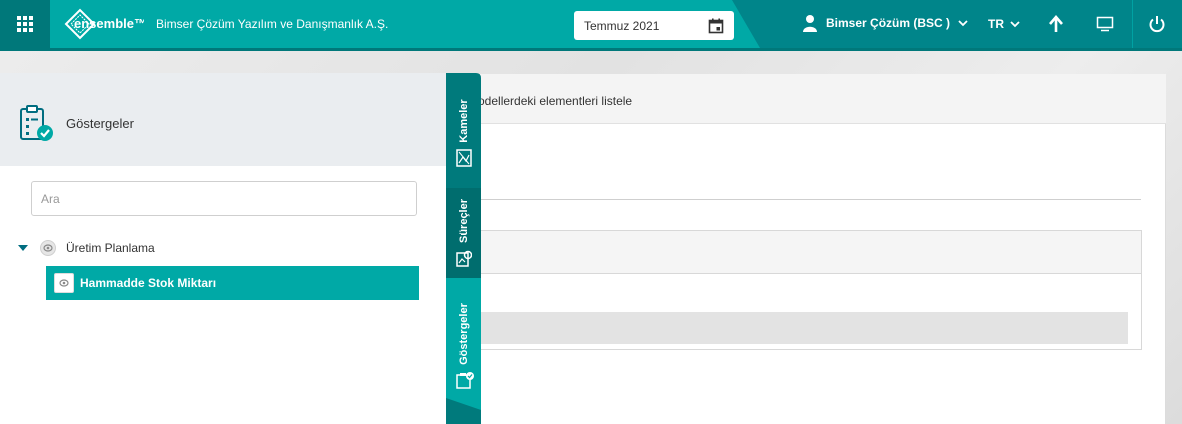 The width and height of the screenshot is (1182, 424). I want to click on user-menu: Bimser Çözüm (BSC ), so click(885, 23).